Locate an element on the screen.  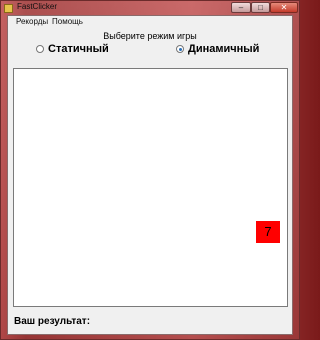
static-mode-radio is located at coordinates (40, 49).